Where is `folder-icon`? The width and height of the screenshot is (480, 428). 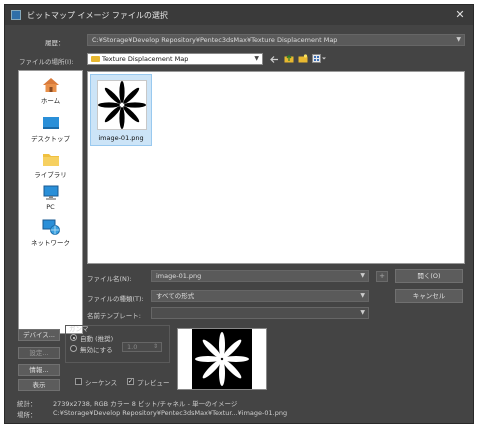 folder-icon is located at coordinates (95, 59).